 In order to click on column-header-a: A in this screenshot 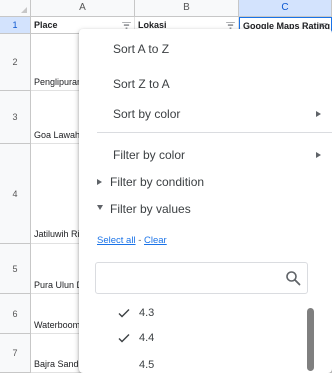, I will do `click(83, 8)`.